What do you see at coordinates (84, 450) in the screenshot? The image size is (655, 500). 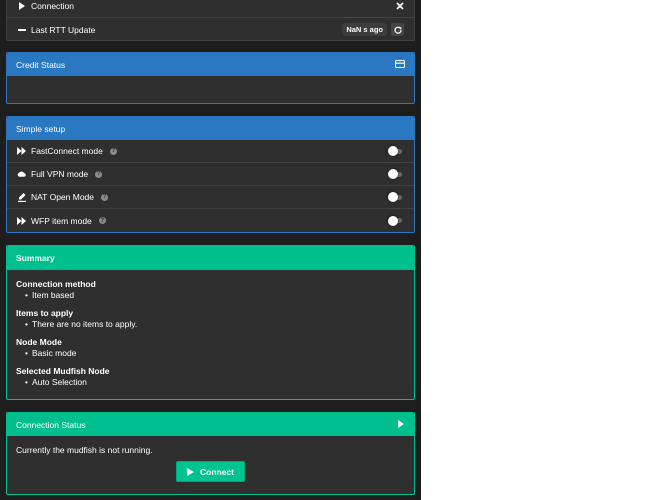 I see `status-message: Currently the mudfish is not running.` at bounding box center [84, 450].